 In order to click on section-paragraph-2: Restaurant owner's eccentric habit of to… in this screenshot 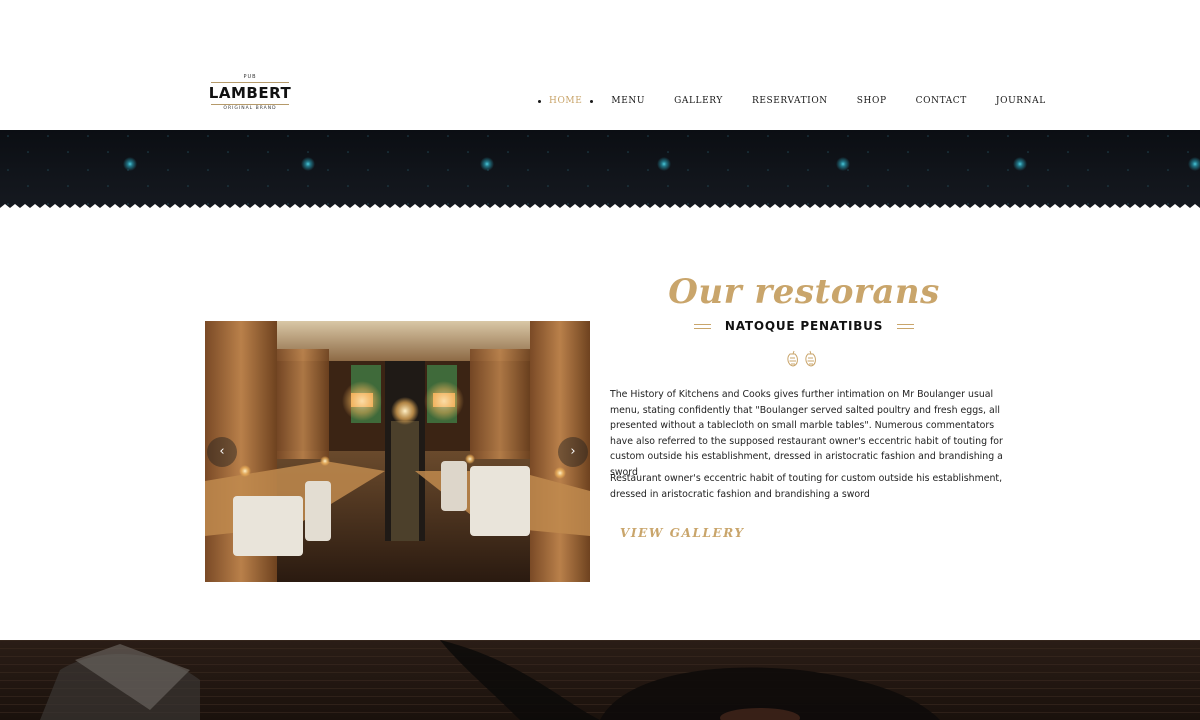, I will do `click(806, 486)`.